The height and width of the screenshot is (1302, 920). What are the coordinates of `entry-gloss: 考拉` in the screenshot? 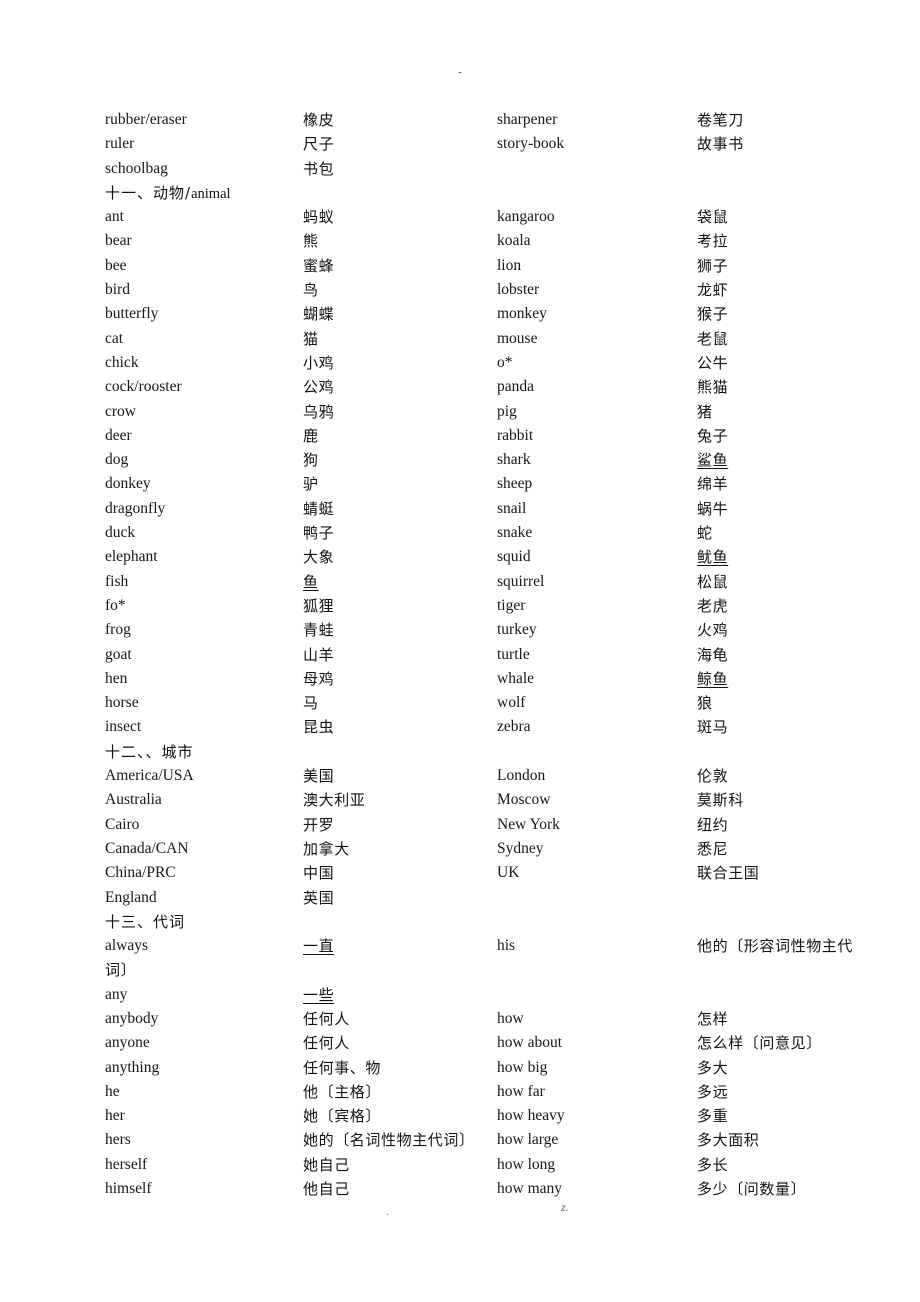 It's located at (713, 241).